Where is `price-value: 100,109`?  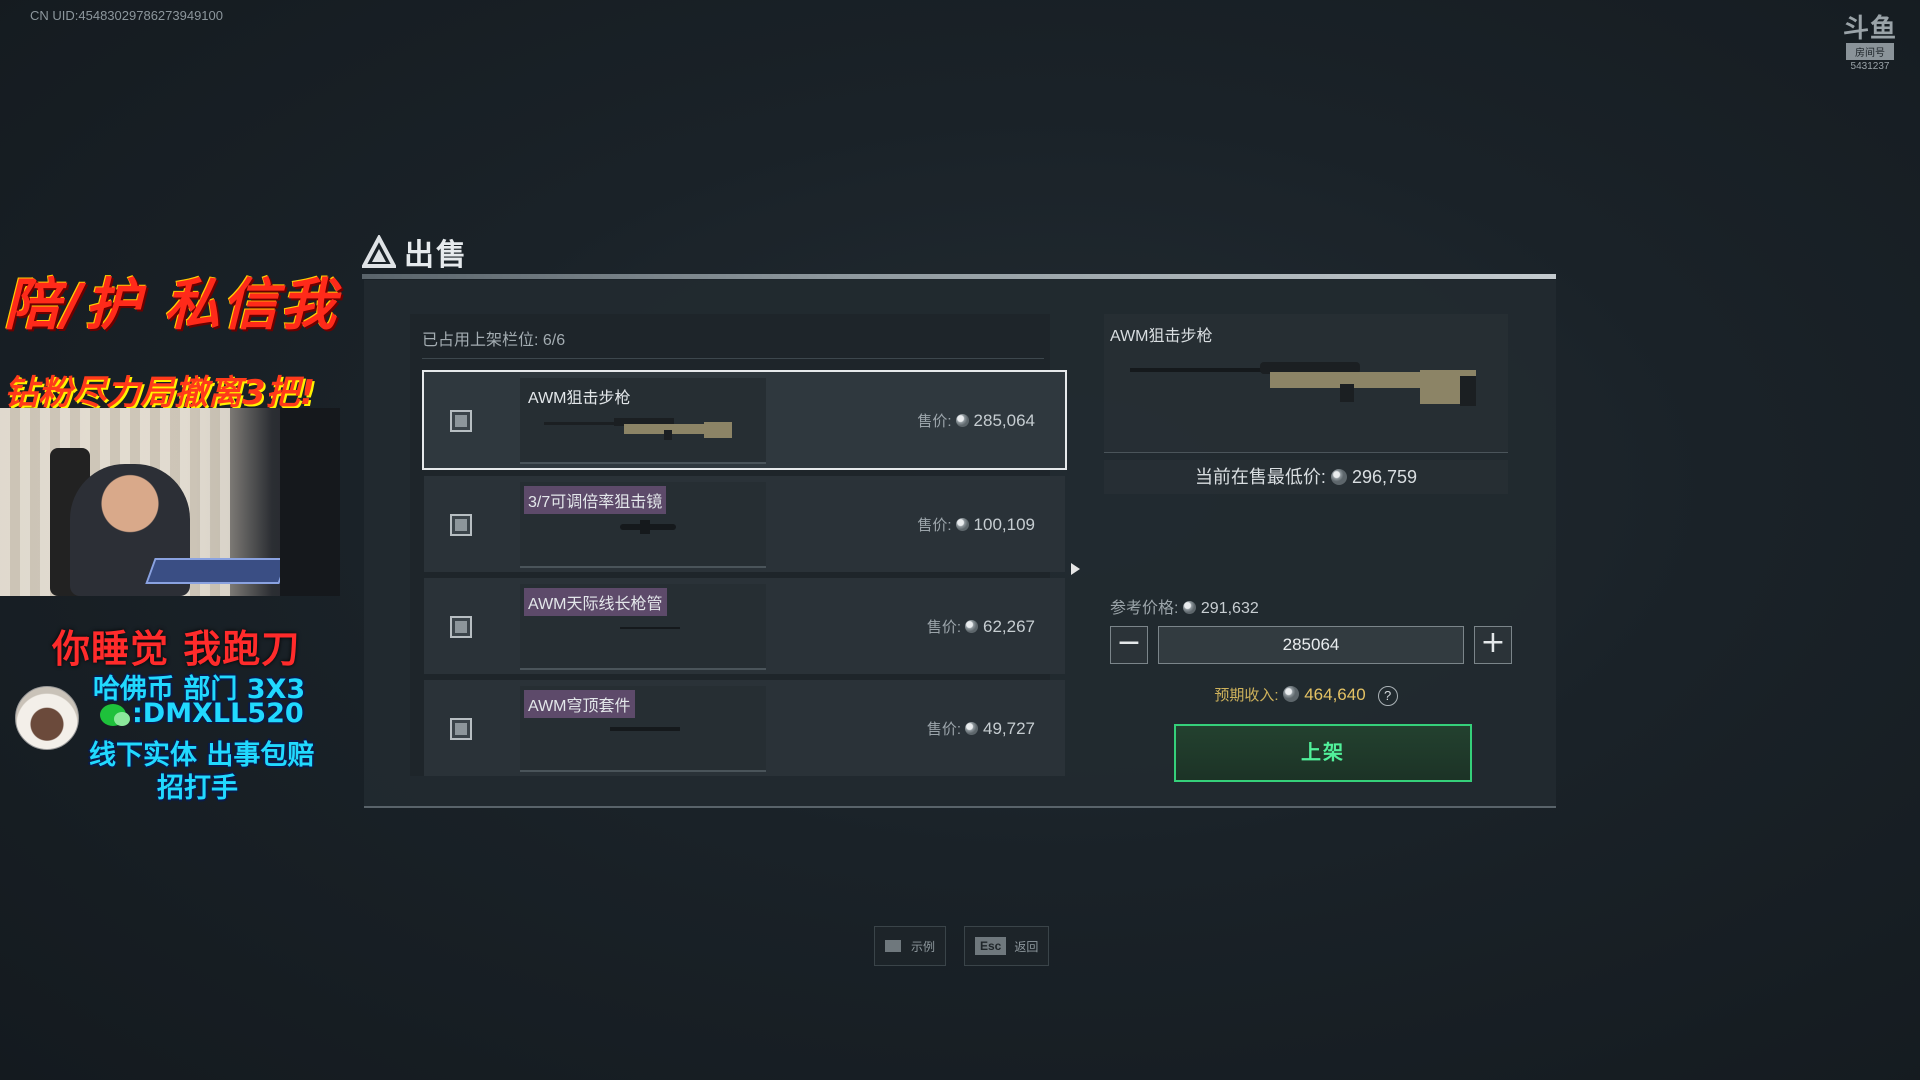
price-value: 100,109 is located at coordinates (1004, 524).